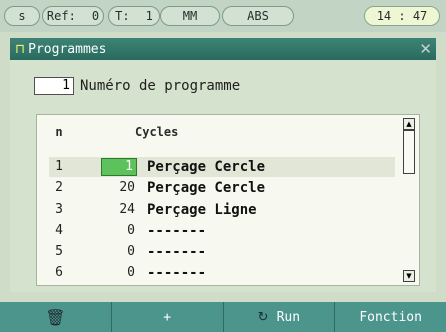  I want to click on clock: 14 : 47, so click(402, 16).